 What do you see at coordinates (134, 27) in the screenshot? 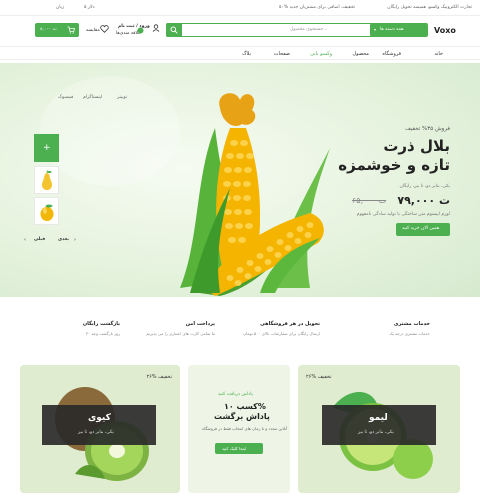
I see `login-link: ورود / ثبت نام` at bounding box center [134, 27].